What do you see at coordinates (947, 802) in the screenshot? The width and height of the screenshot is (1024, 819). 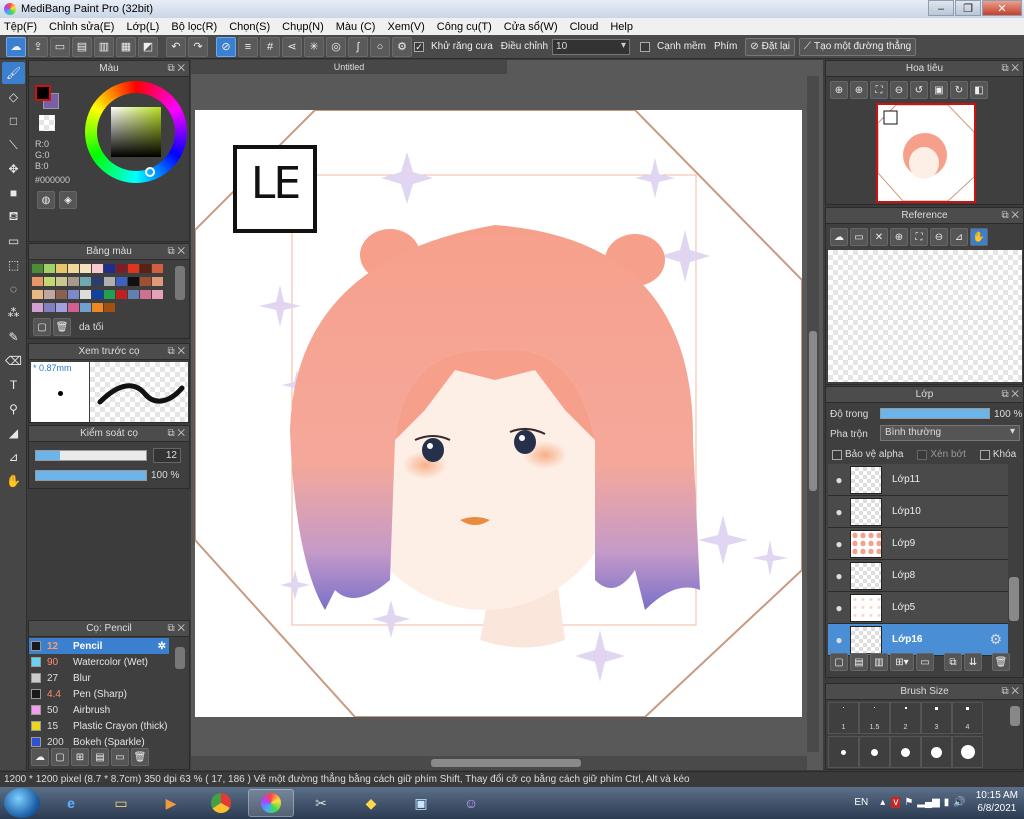 I see `battery-icon: ▮` at bounding box center [947, 802].